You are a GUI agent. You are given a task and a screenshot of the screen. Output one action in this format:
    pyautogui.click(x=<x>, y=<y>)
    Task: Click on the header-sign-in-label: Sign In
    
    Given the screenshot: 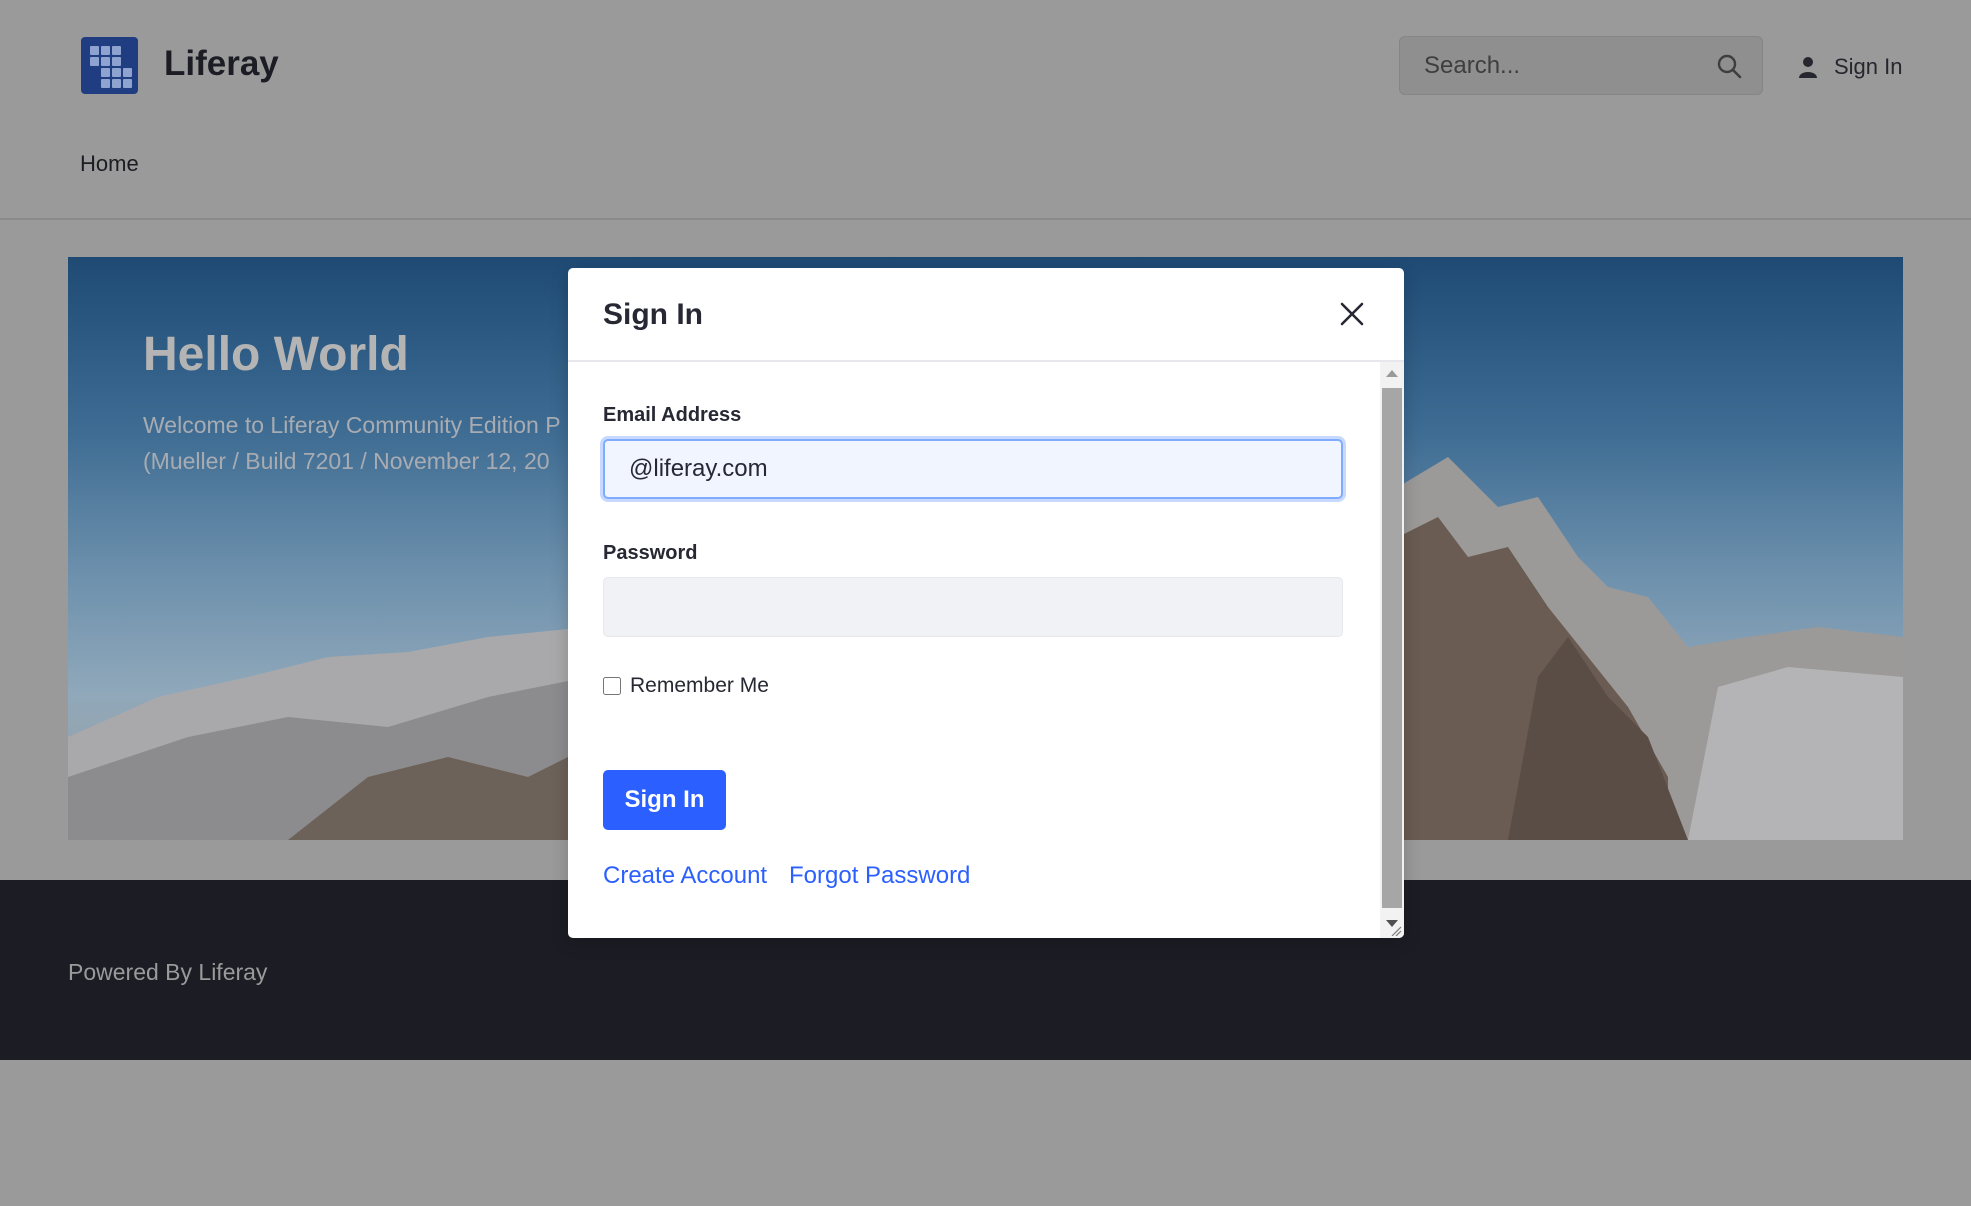 What is the action you would take?
    pyautogui.click(x=1868, y=66)
    